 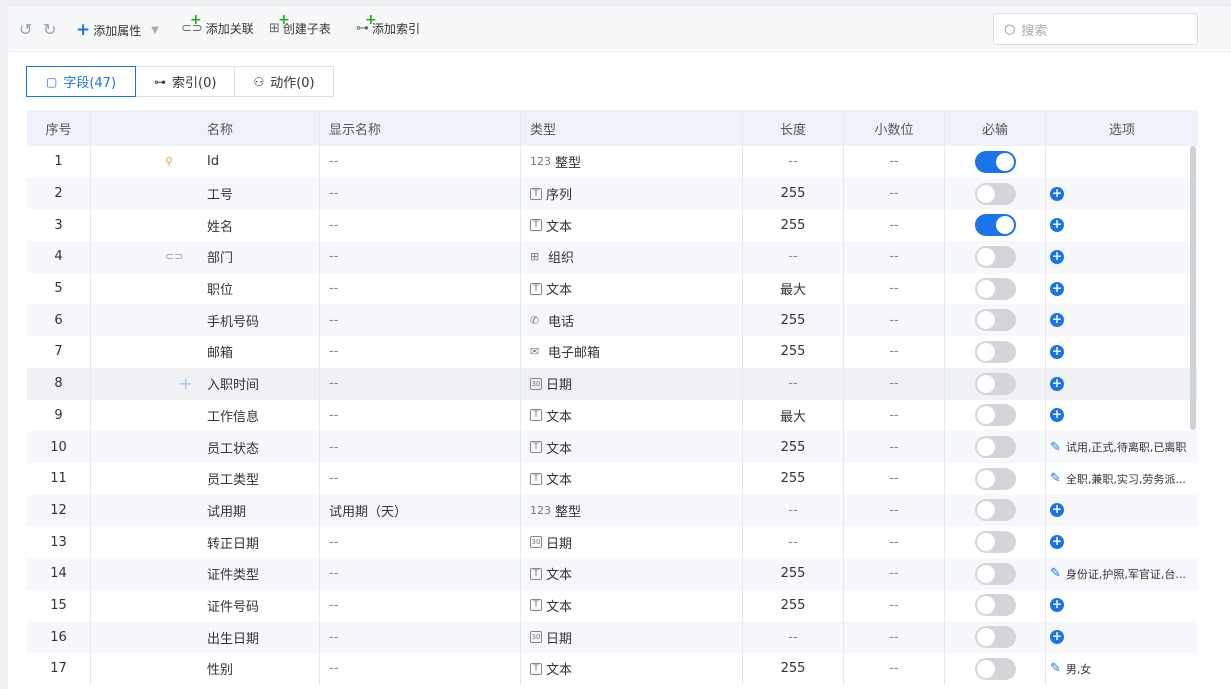 I want to click on table-row: 6 手机号码 -- ✆ 电话 255 -- +, so click(x=612, y=320).